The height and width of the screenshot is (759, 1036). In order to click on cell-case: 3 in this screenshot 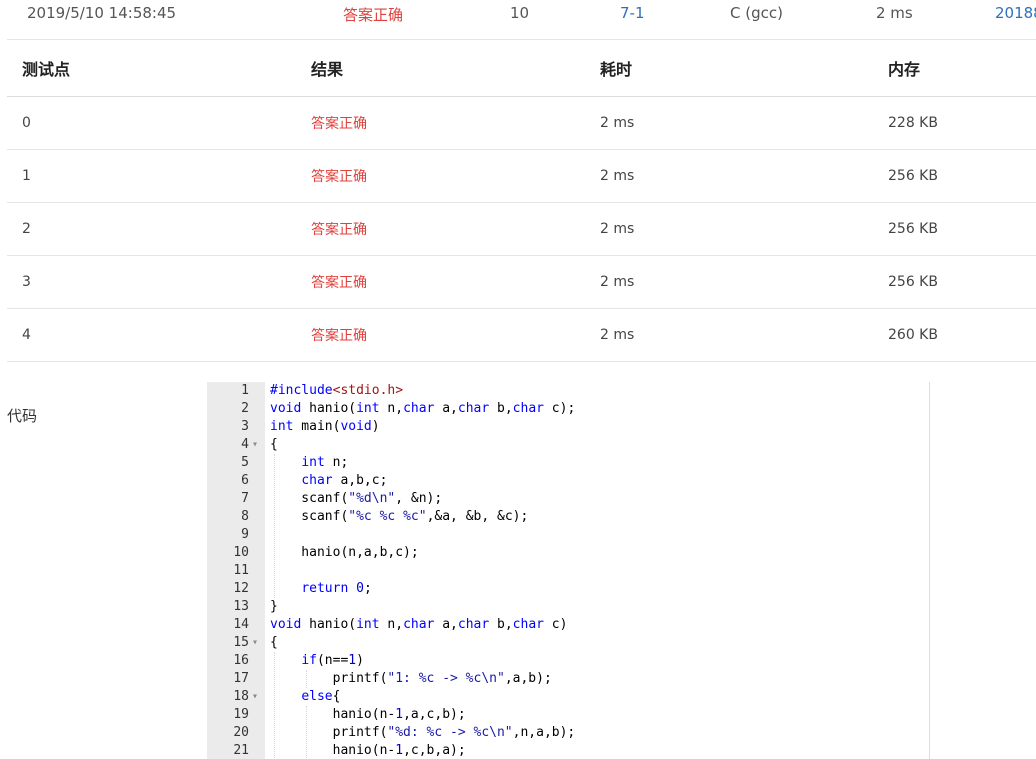, I will do `click(26, 282)`.